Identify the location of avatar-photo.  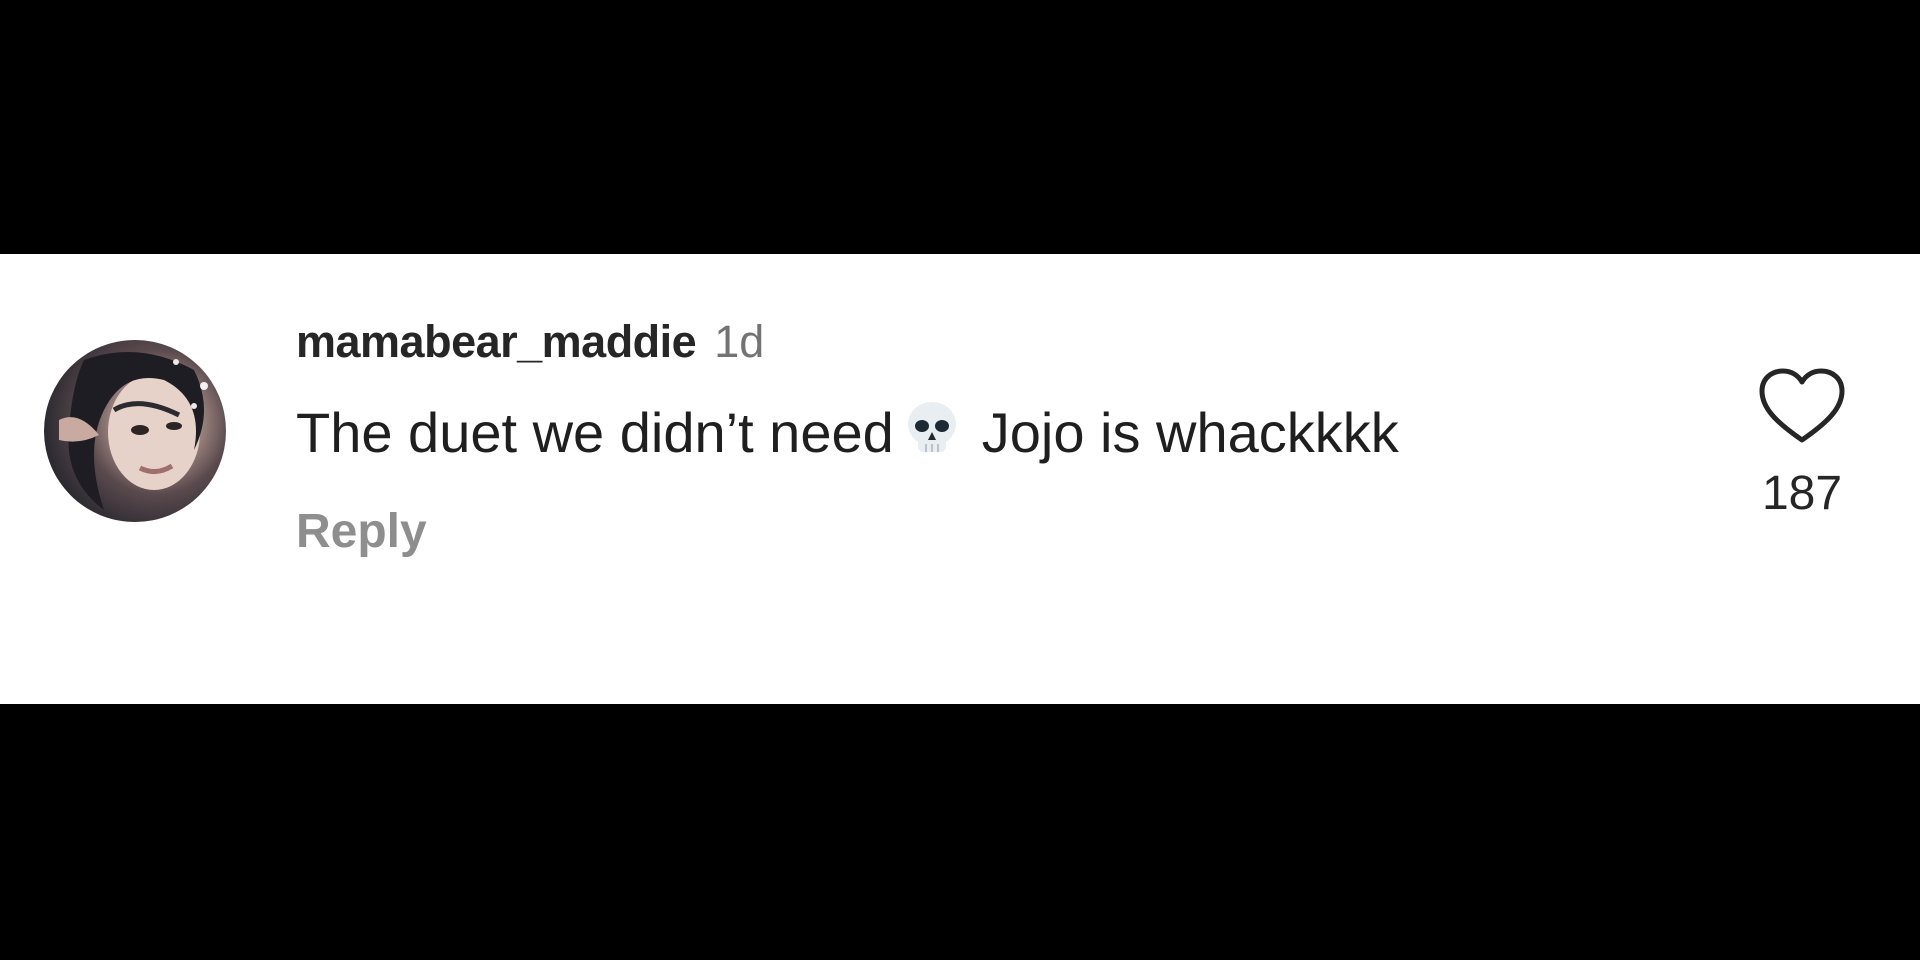
(133, 431).